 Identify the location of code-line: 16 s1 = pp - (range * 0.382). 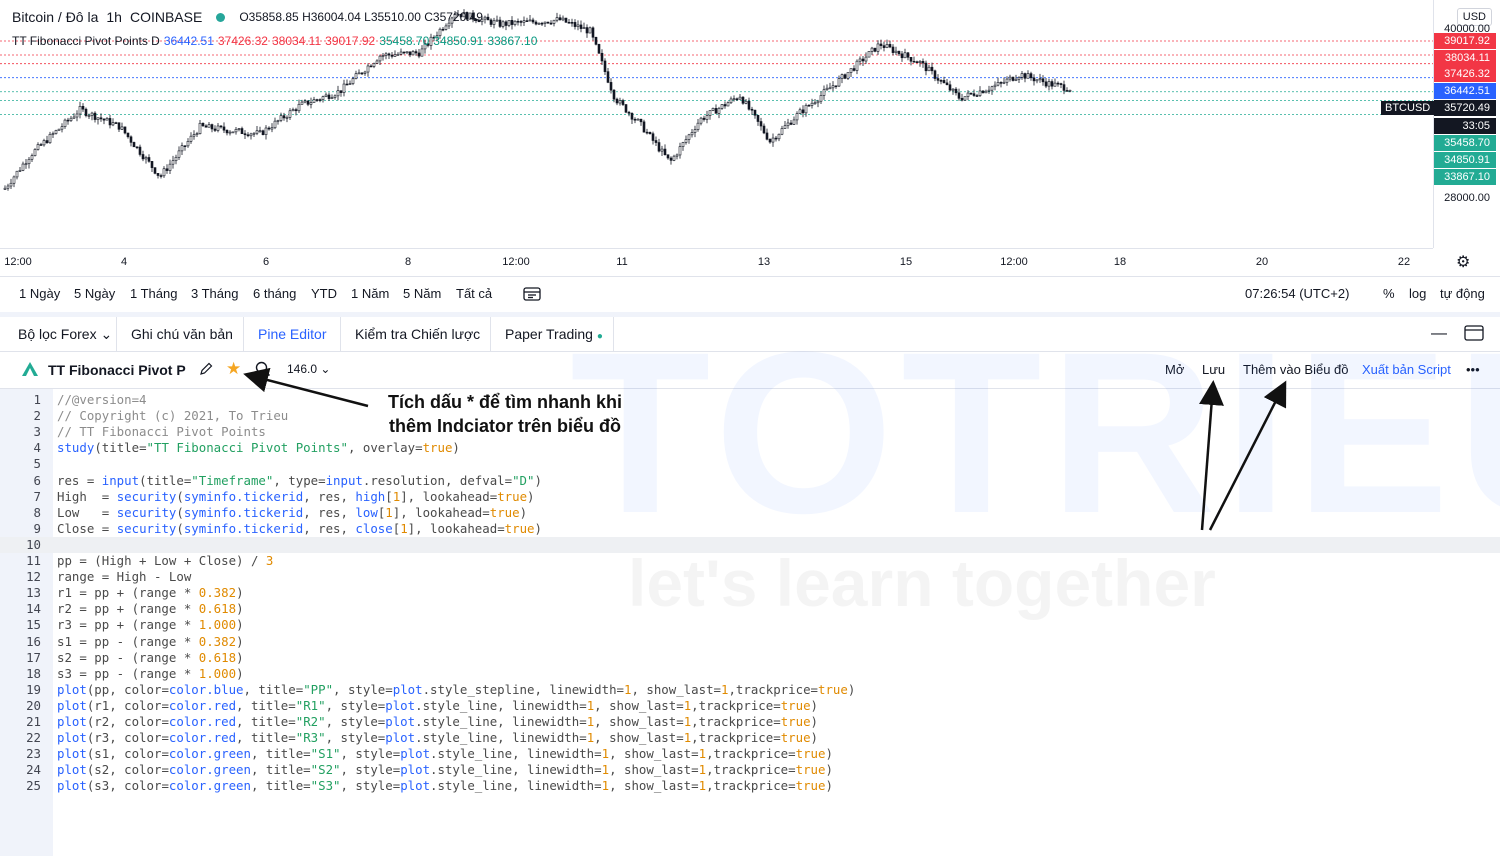
(750, 642).